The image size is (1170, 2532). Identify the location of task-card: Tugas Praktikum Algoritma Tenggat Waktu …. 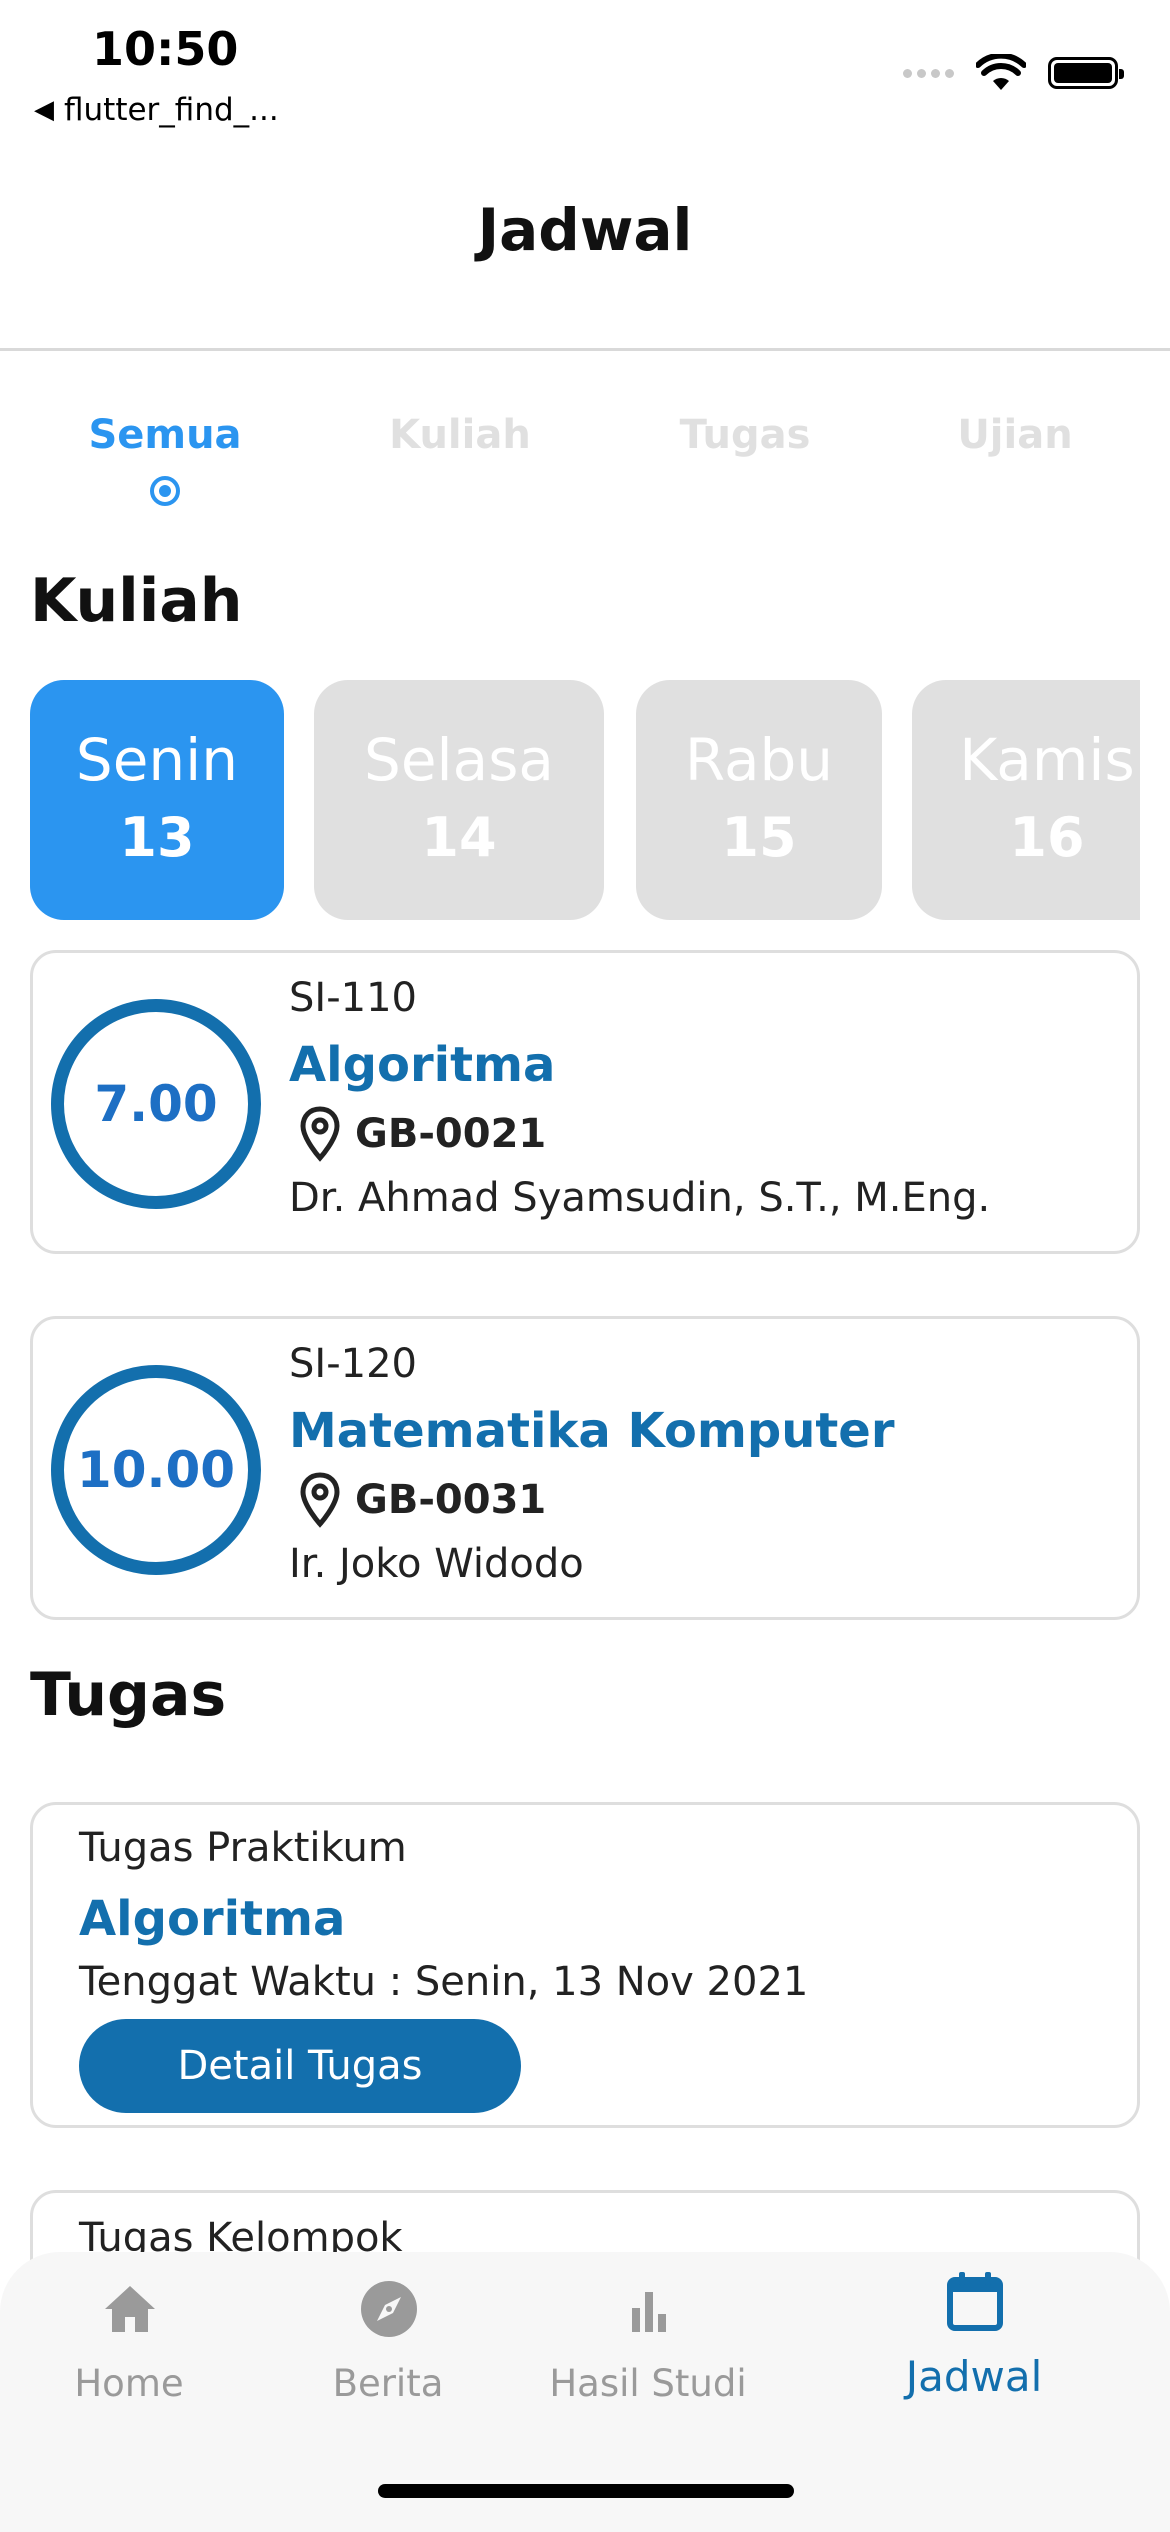
(585, 1965).